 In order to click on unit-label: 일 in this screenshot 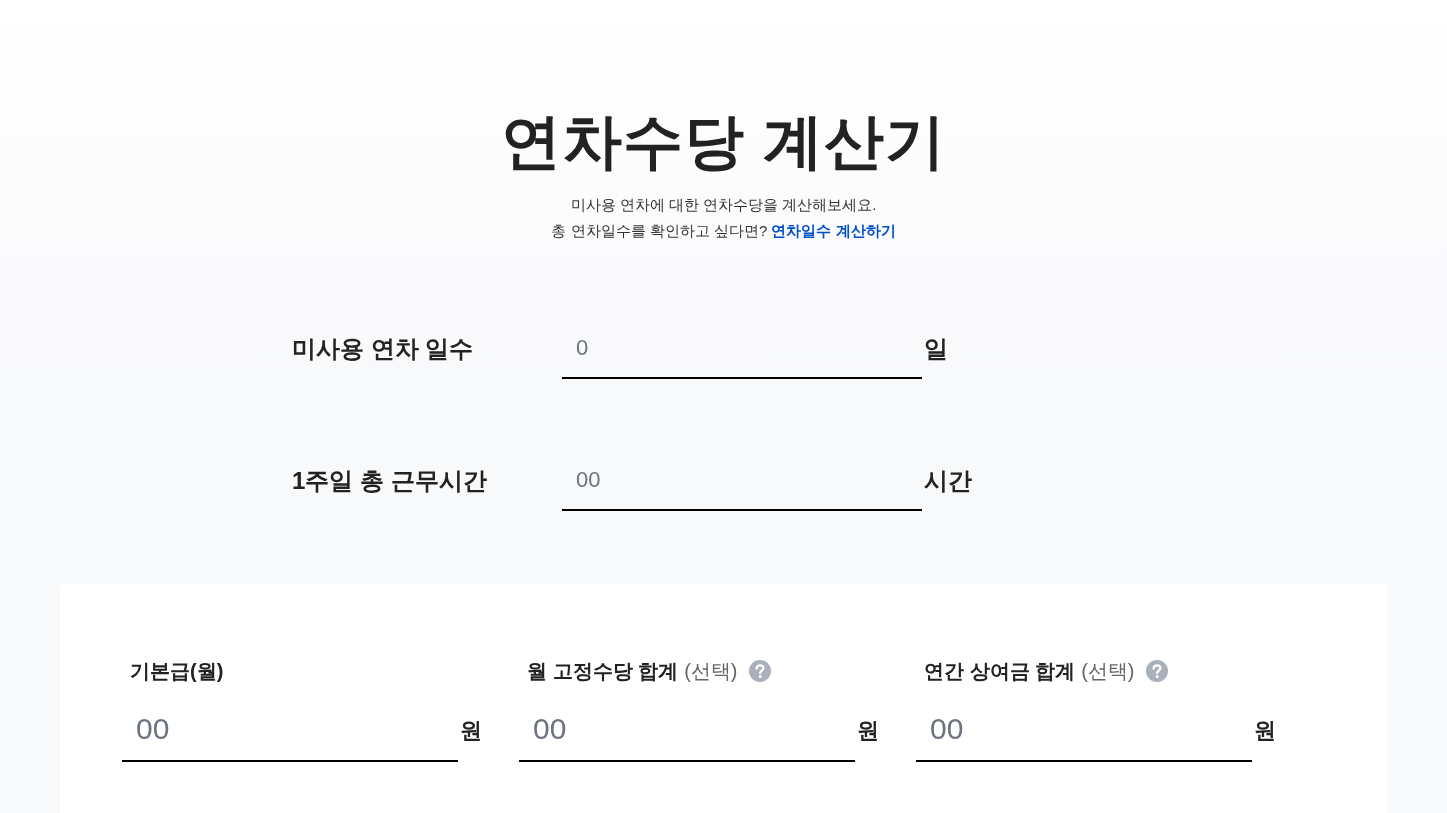, I will do `click(936, 348)`.